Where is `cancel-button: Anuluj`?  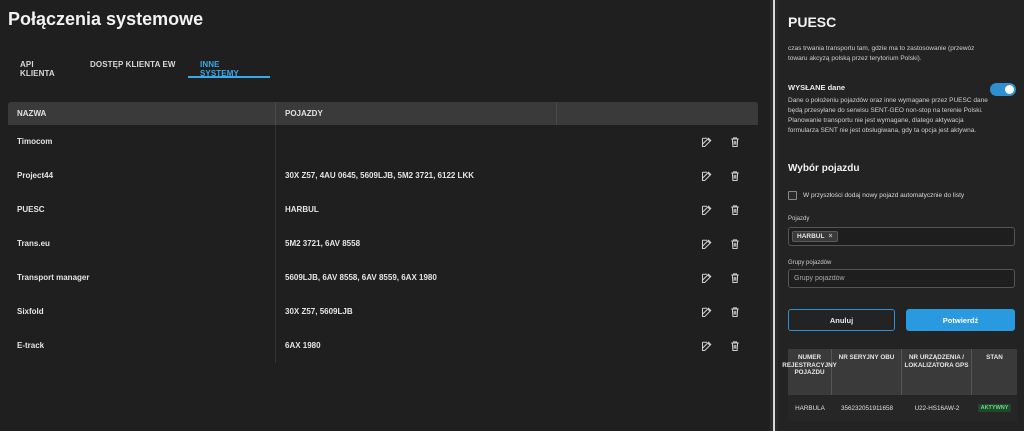
cancel-button: Anuluj is located at coordinates (841, 320).